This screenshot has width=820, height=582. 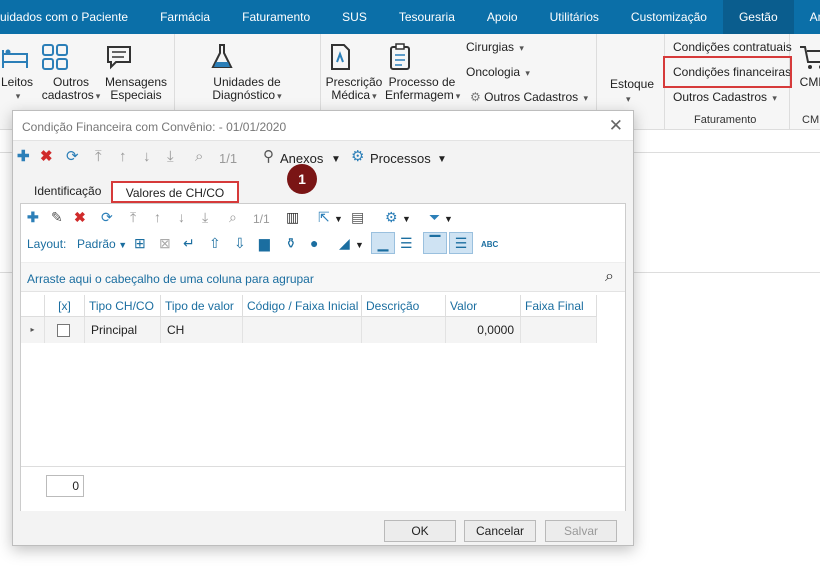 What do you see at coordinates (357, 217) in the screenshot?
I see `document-icon: ▤` at bounding box center [357, 217].